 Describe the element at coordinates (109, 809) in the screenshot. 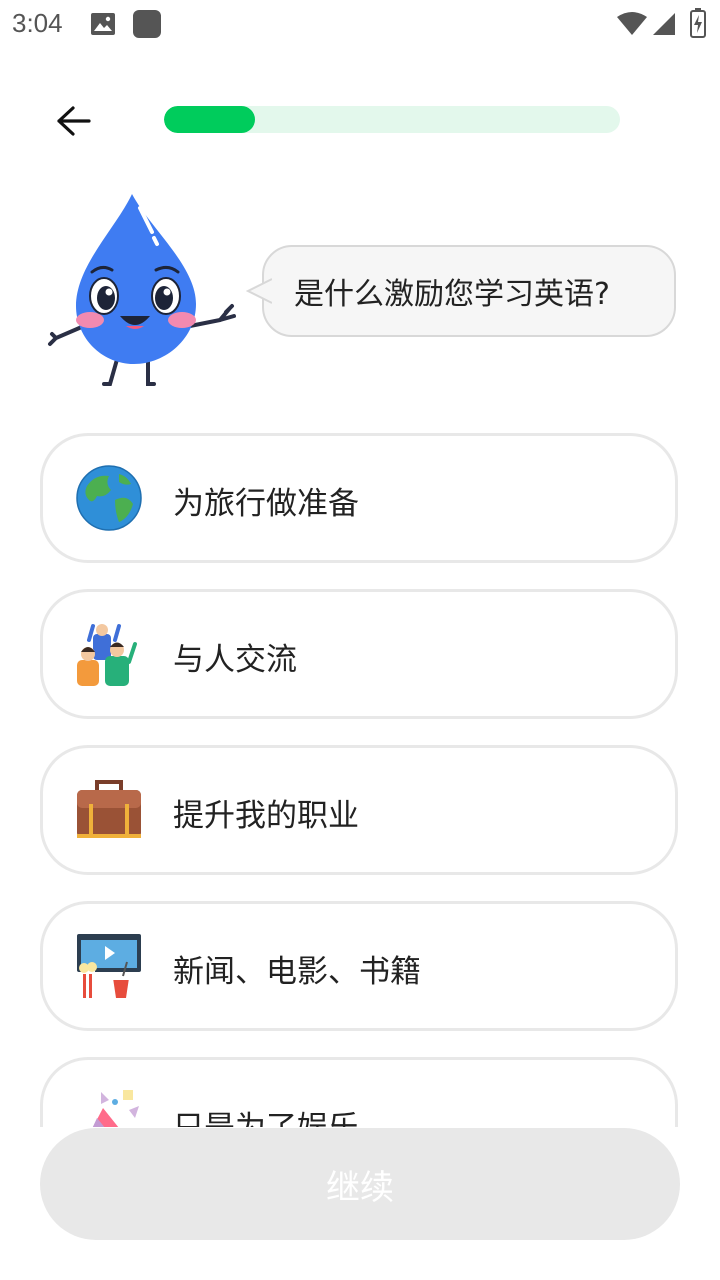

I see `briefcase-icon` at that location.